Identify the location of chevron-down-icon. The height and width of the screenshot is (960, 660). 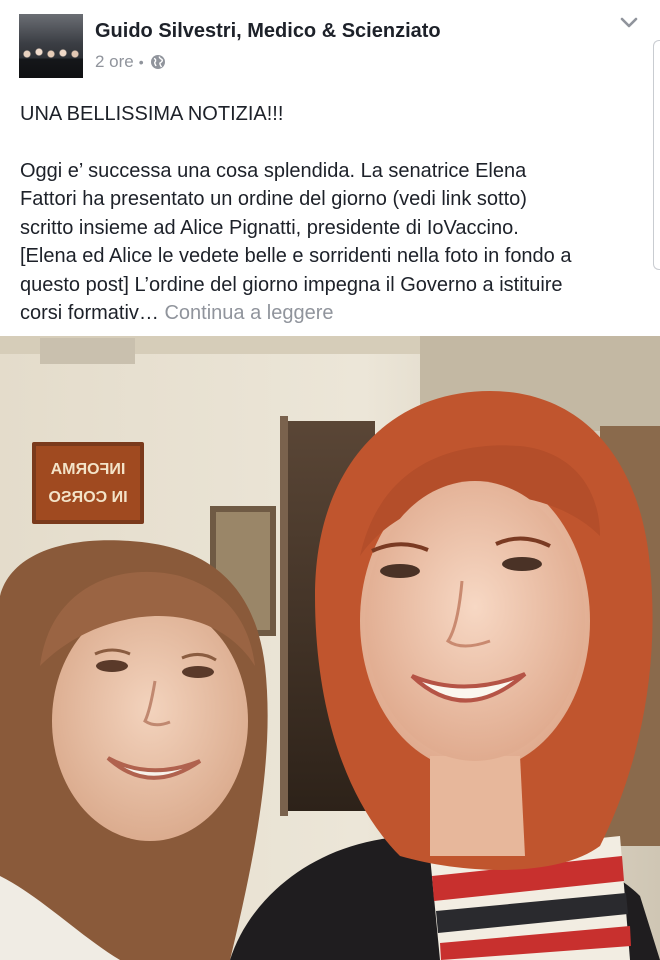
(629, 23).